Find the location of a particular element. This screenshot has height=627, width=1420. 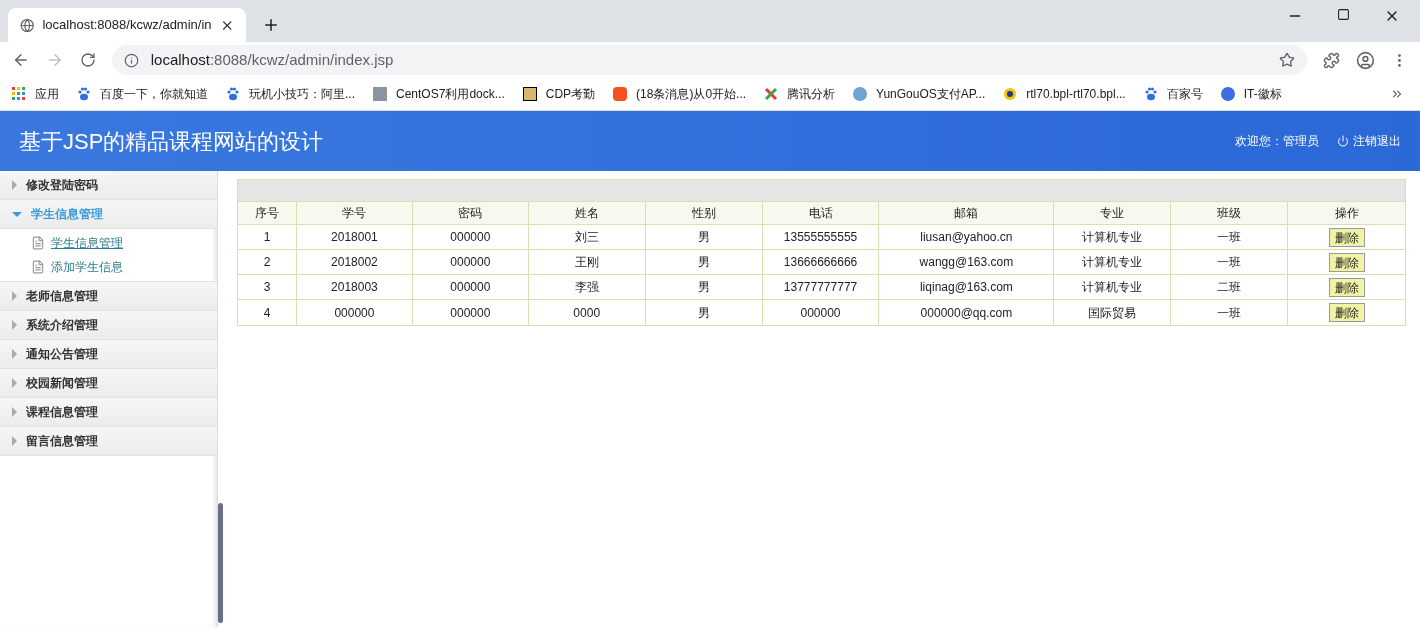

table-cell: 13666666666 is located at coordinates (821, 262).